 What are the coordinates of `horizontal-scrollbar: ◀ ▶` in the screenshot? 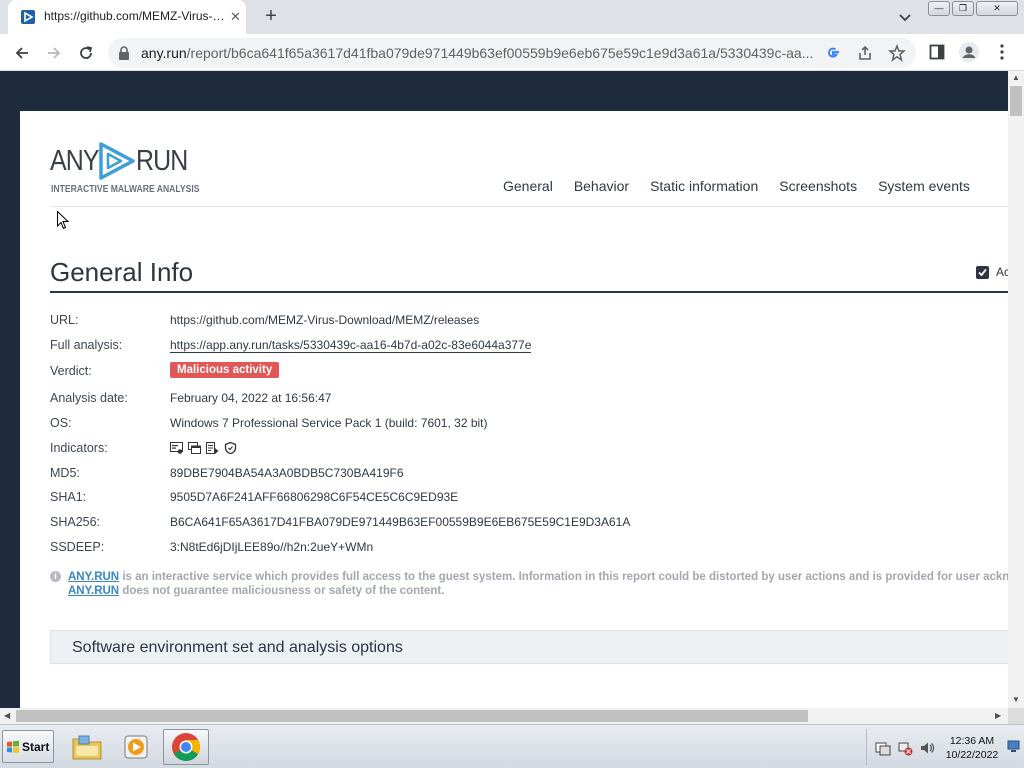 It's located at (504, 716).